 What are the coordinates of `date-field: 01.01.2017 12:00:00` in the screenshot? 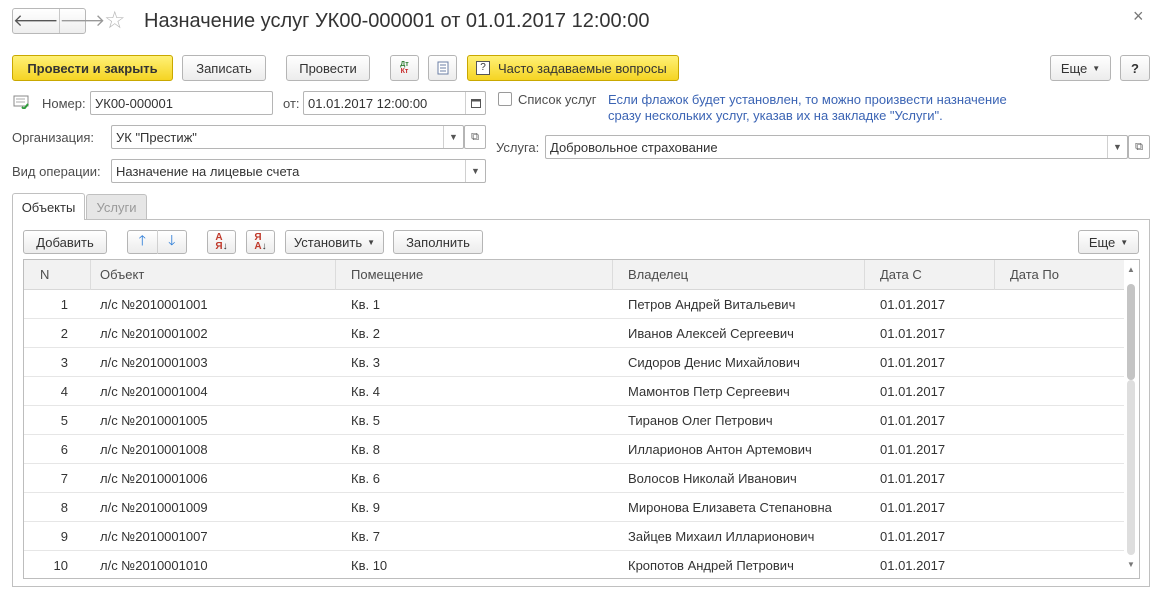 It's located at (394, 103).